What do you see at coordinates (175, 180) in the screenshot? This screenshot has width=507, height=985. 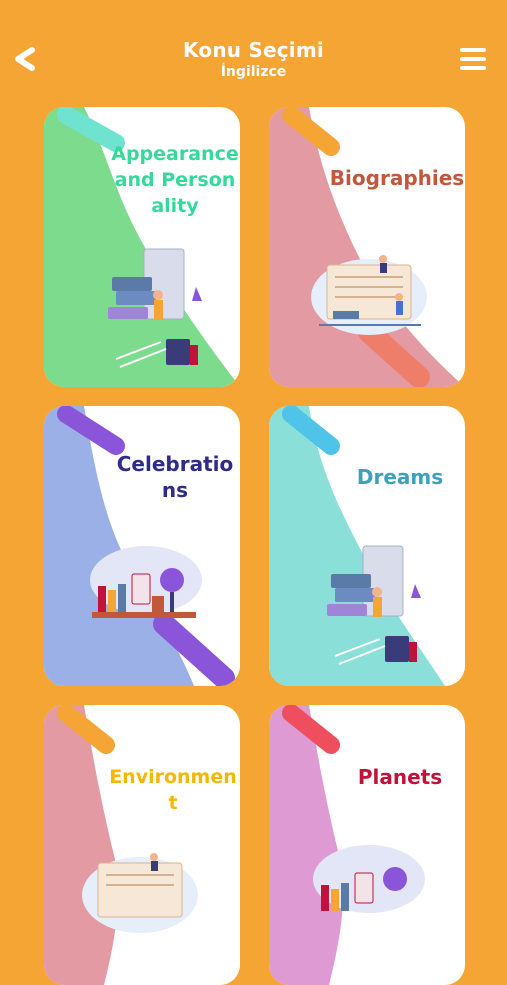 I see `topic-label: Appearance and Personality` at bounding box center [175, 180].